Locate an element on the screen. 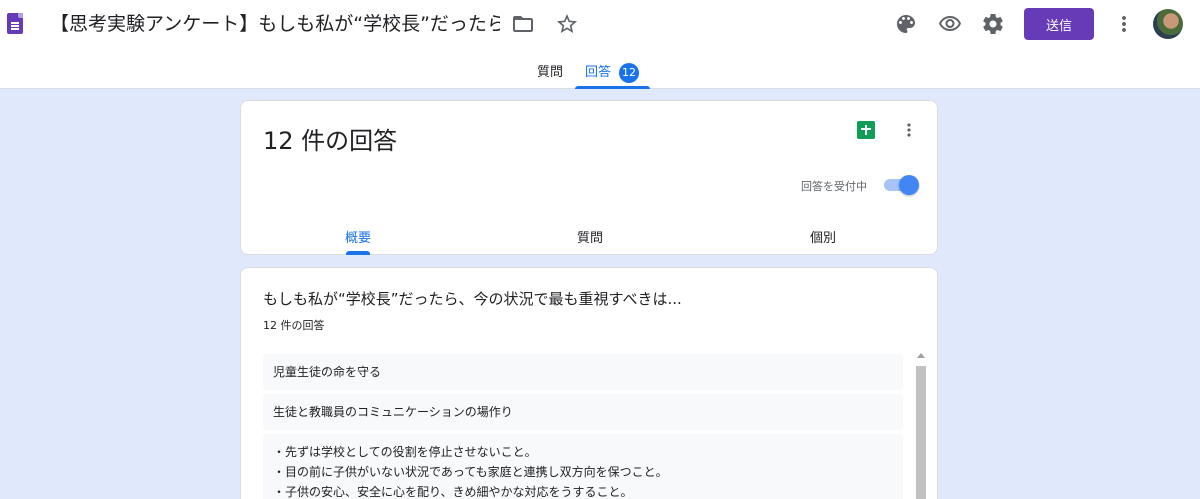  scroll-up-icon is located at coordinates (921, 355).